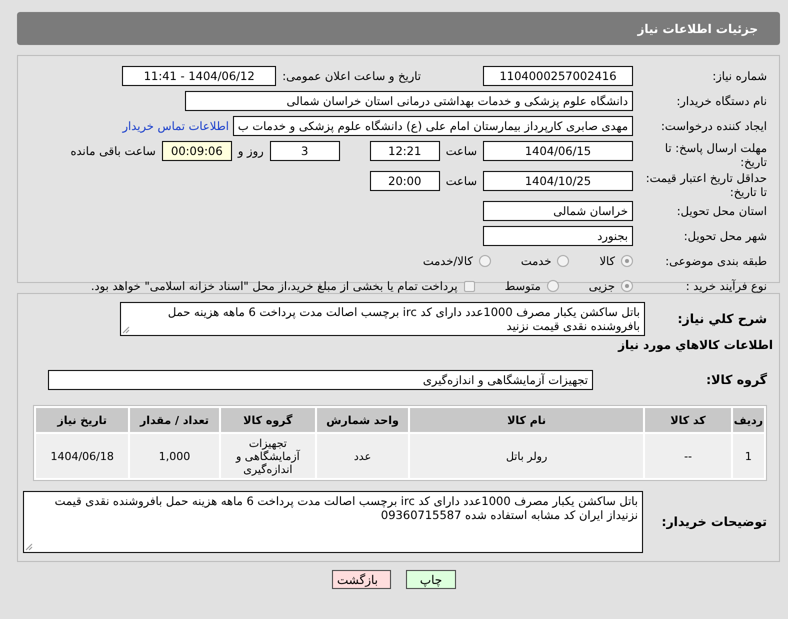  Describe the element at coordinates (695, 345) in the screenshot. I see `section-title: اطلاعات کالاهاي مورد نياز` at that location.